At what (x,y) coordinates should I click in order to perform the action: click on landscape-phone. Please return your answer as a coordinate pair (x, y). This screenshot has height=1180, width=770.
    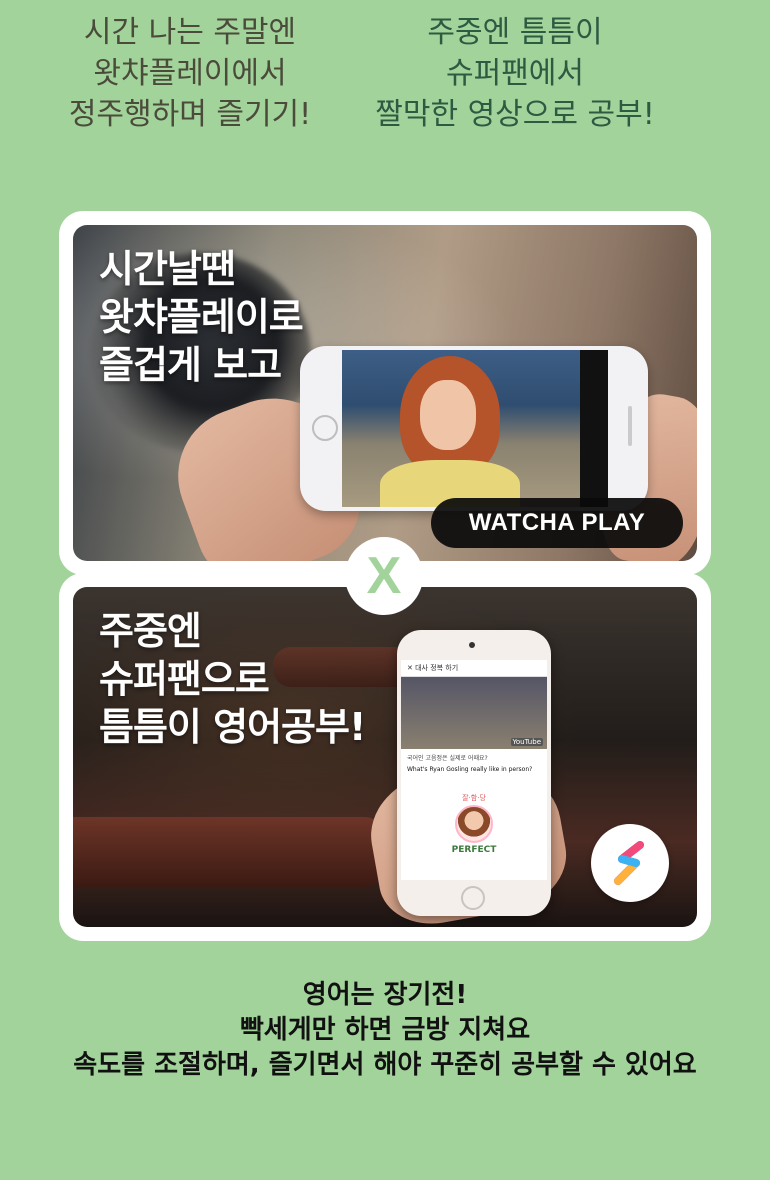
    Looking at the image, I should click on (474, 428).